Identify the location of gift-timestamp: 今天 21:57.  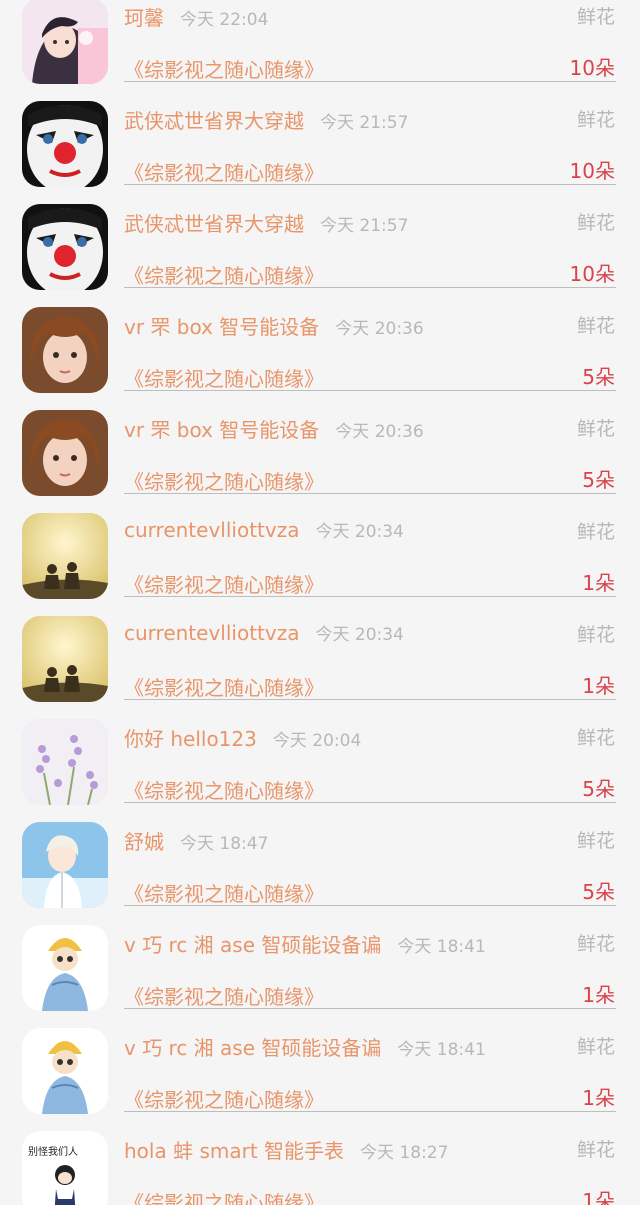
(364, 226).